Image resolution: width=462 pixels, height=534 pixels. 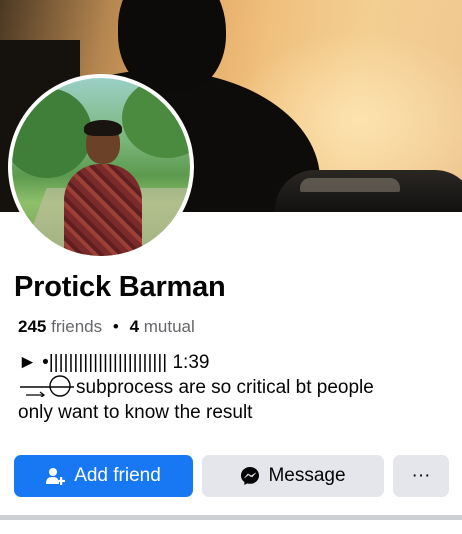 What do you see at coordinates (103, 210) in the screenshot?
I see `avatar-person-body` at bounding box center [103, 210].